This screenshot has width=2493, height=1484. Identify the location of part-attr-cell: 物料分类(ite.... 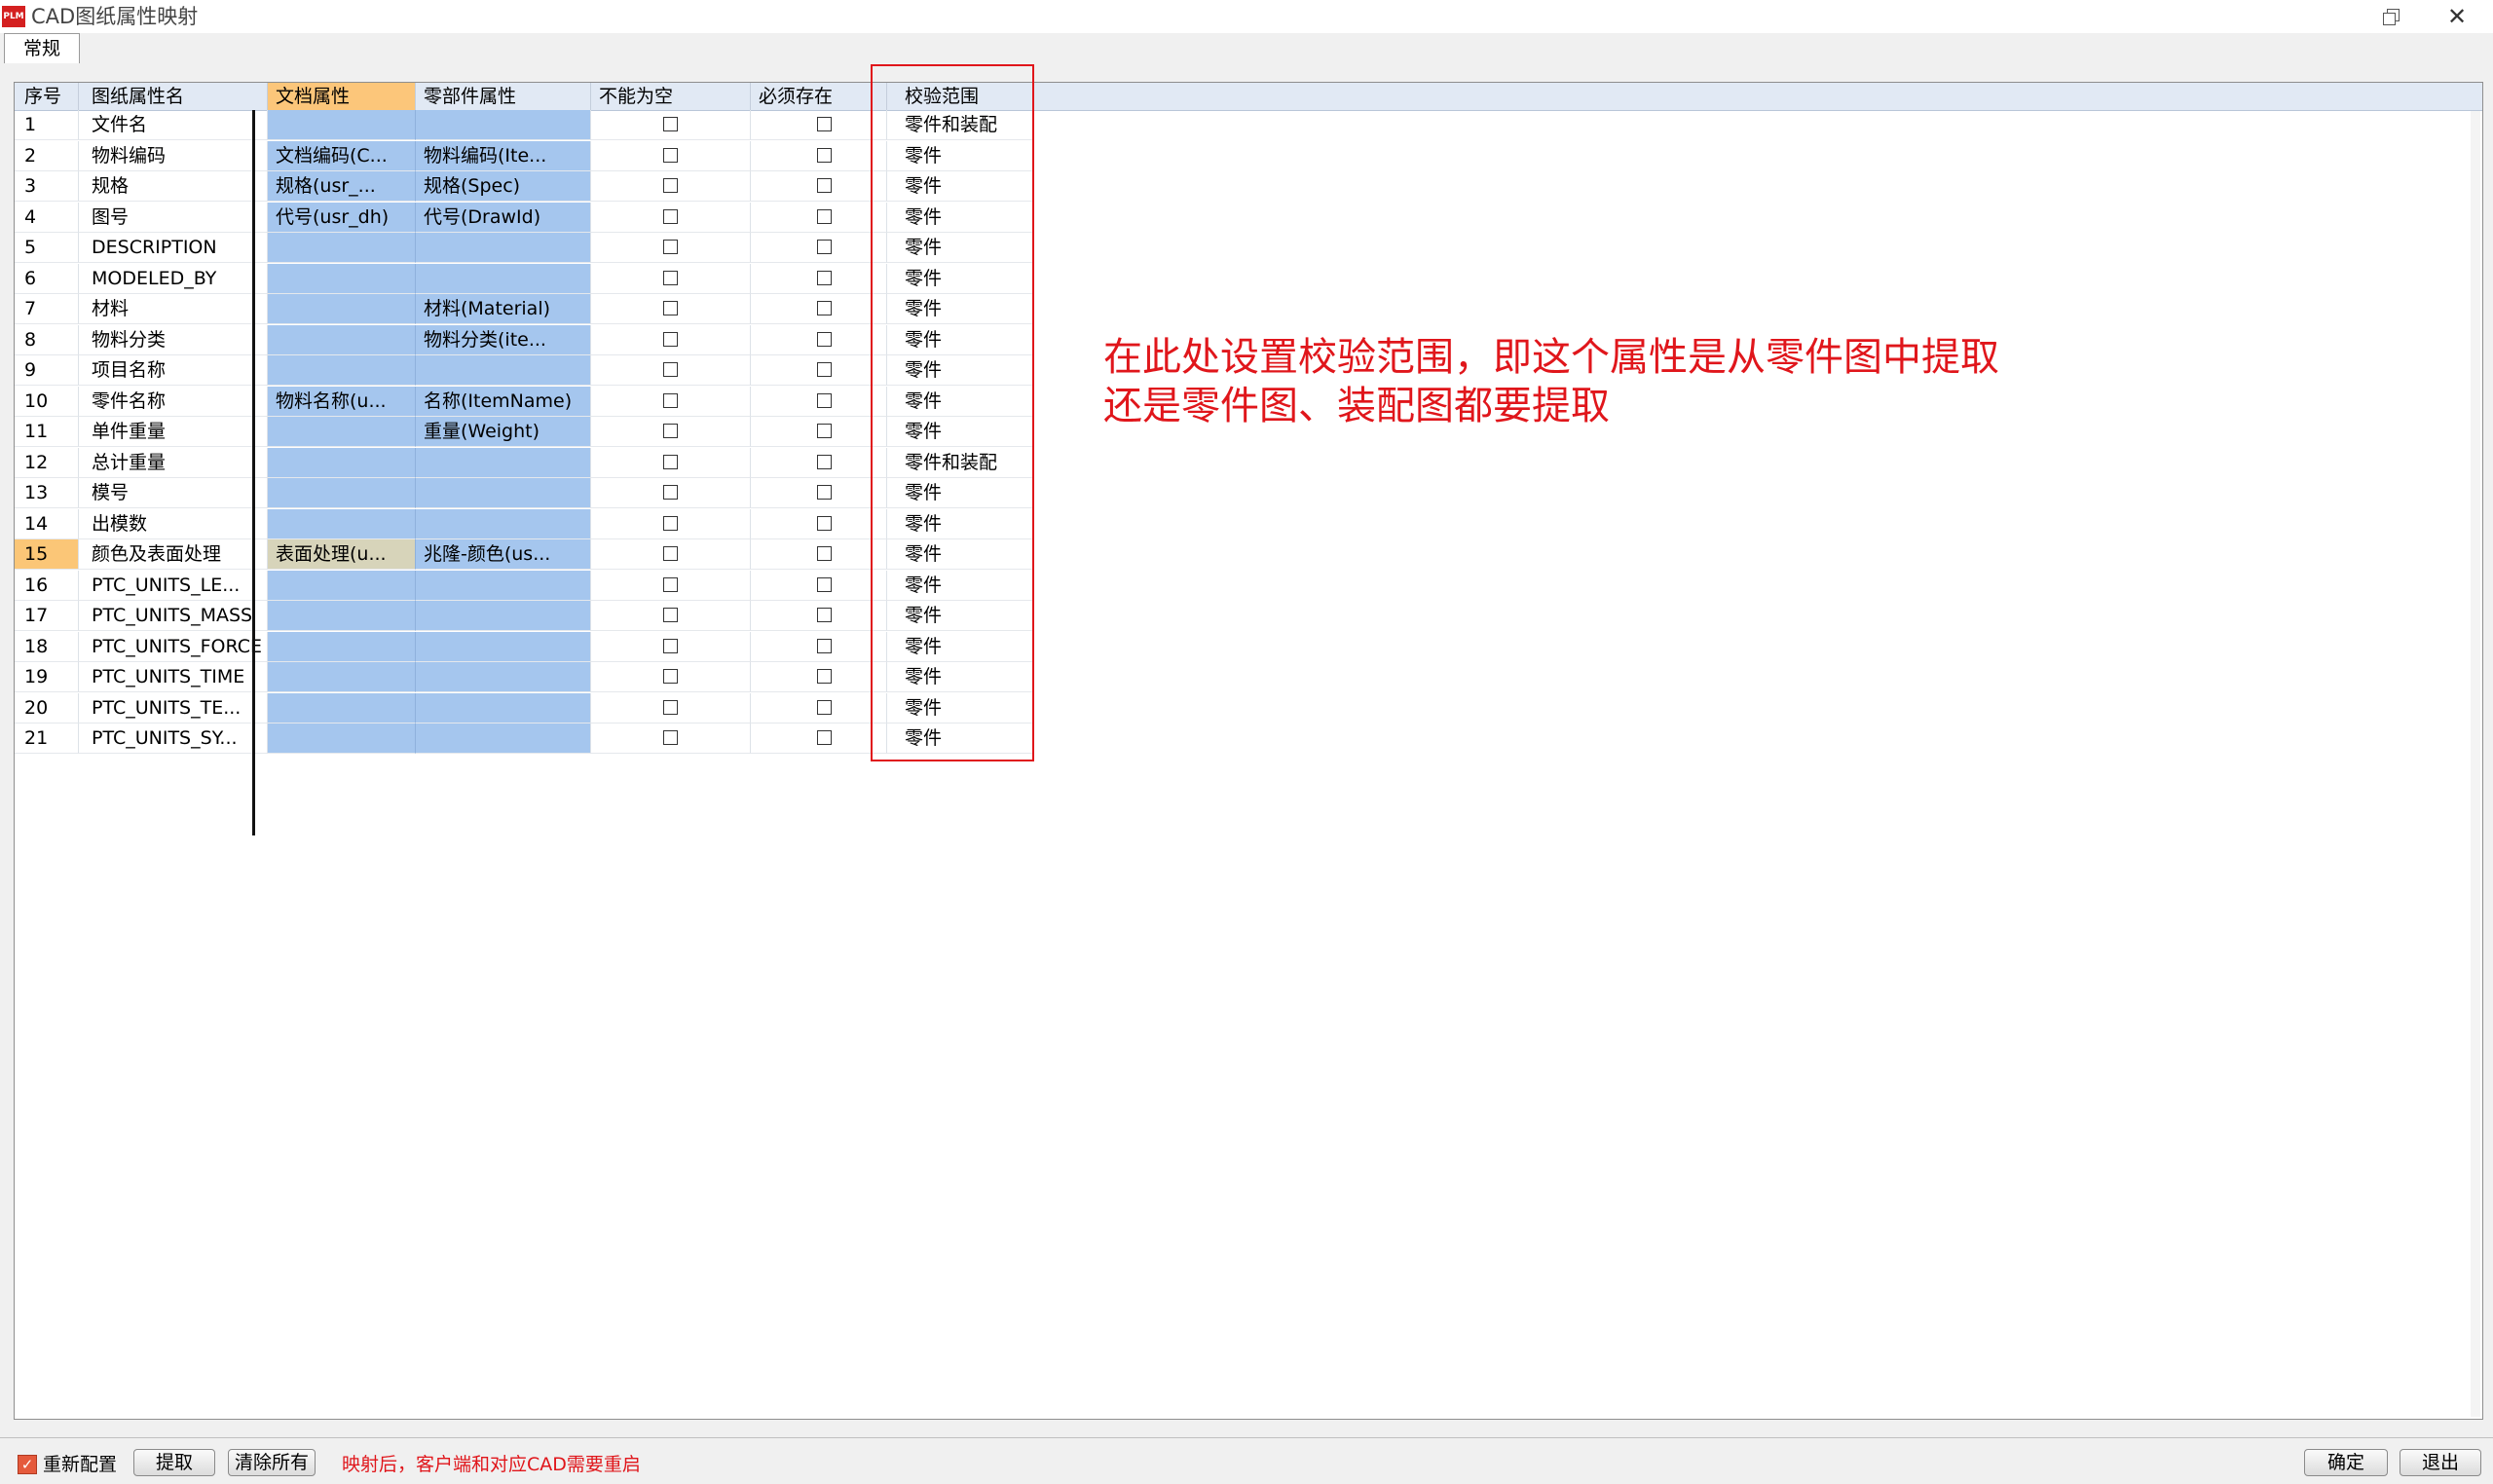
(504, 339).